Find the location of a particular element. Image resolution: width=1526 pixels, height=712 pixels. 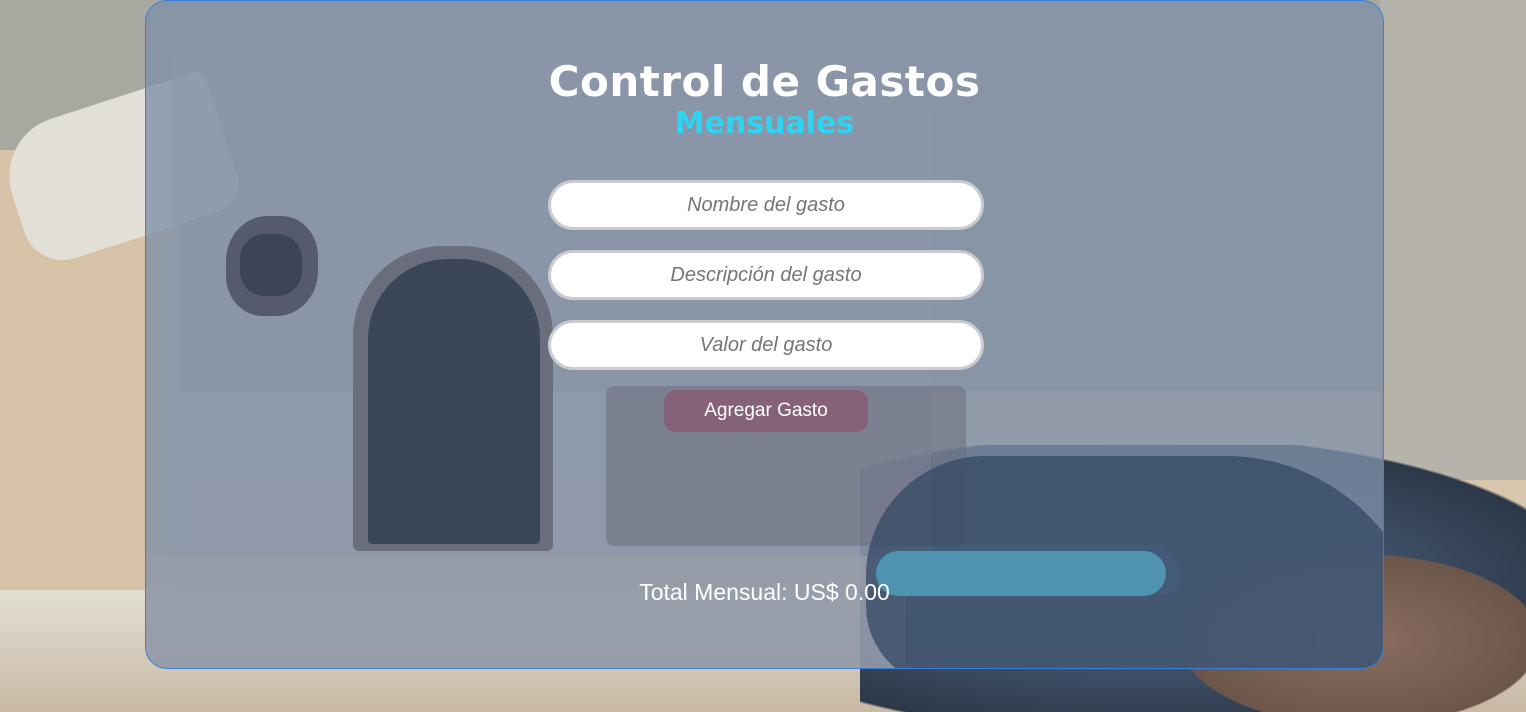

expense-value-input is located at coordinates (766, 345).